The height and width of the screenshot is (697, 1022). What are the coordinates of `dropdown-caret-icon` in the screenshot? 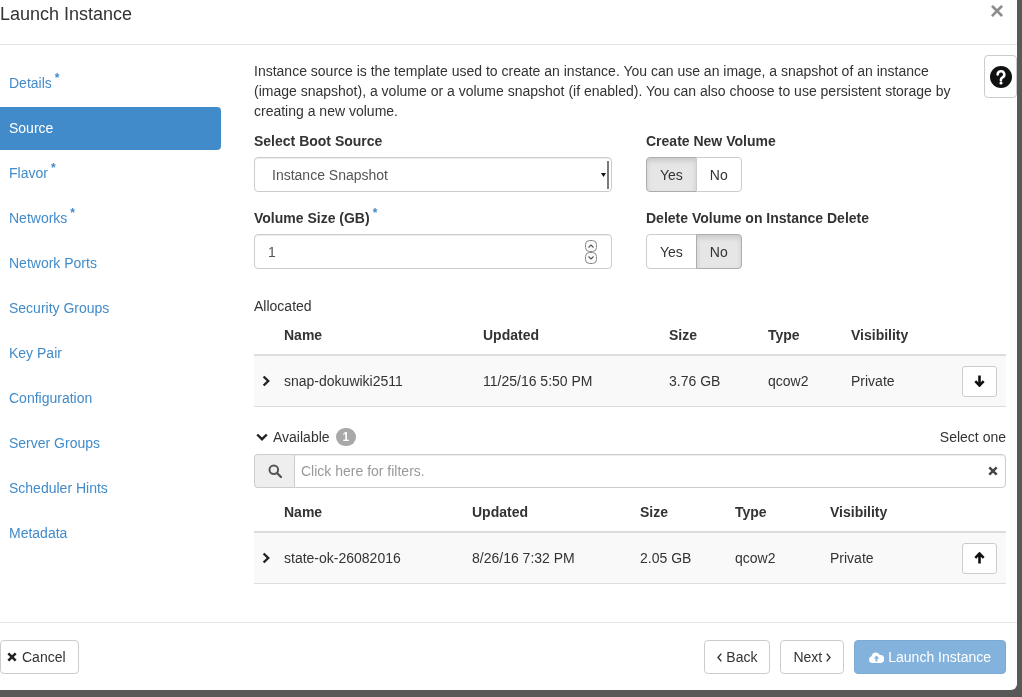 It's located at (605, 174).